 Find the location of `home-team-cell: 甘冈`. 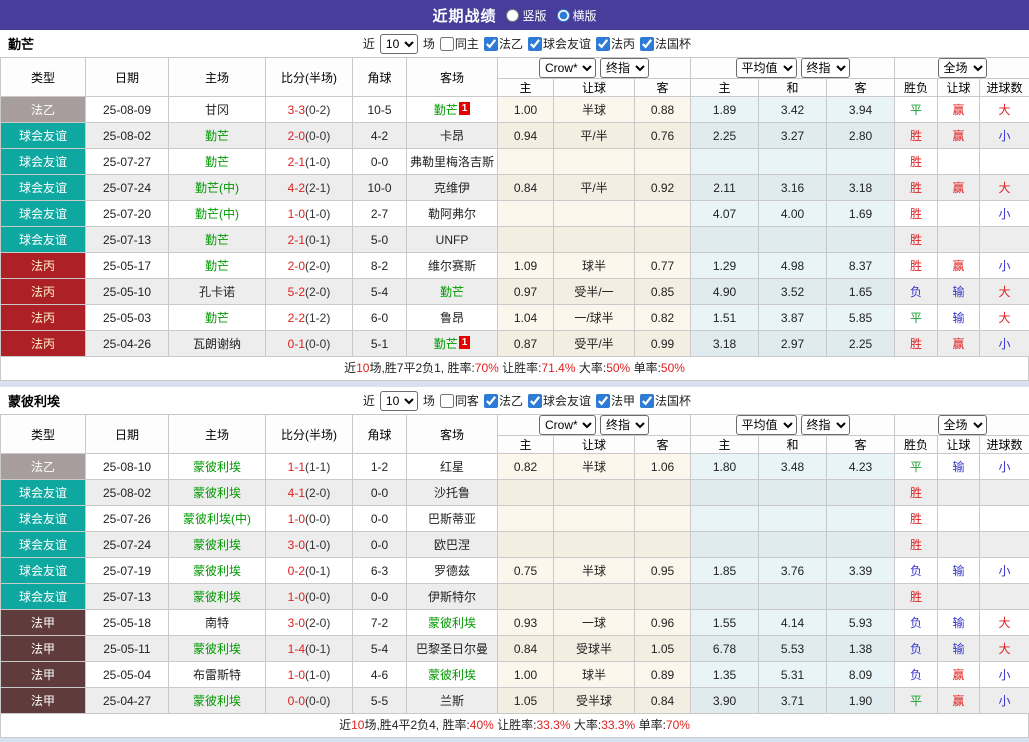

home-team-cell: 甘冈 is located at coordinates (217, 110).